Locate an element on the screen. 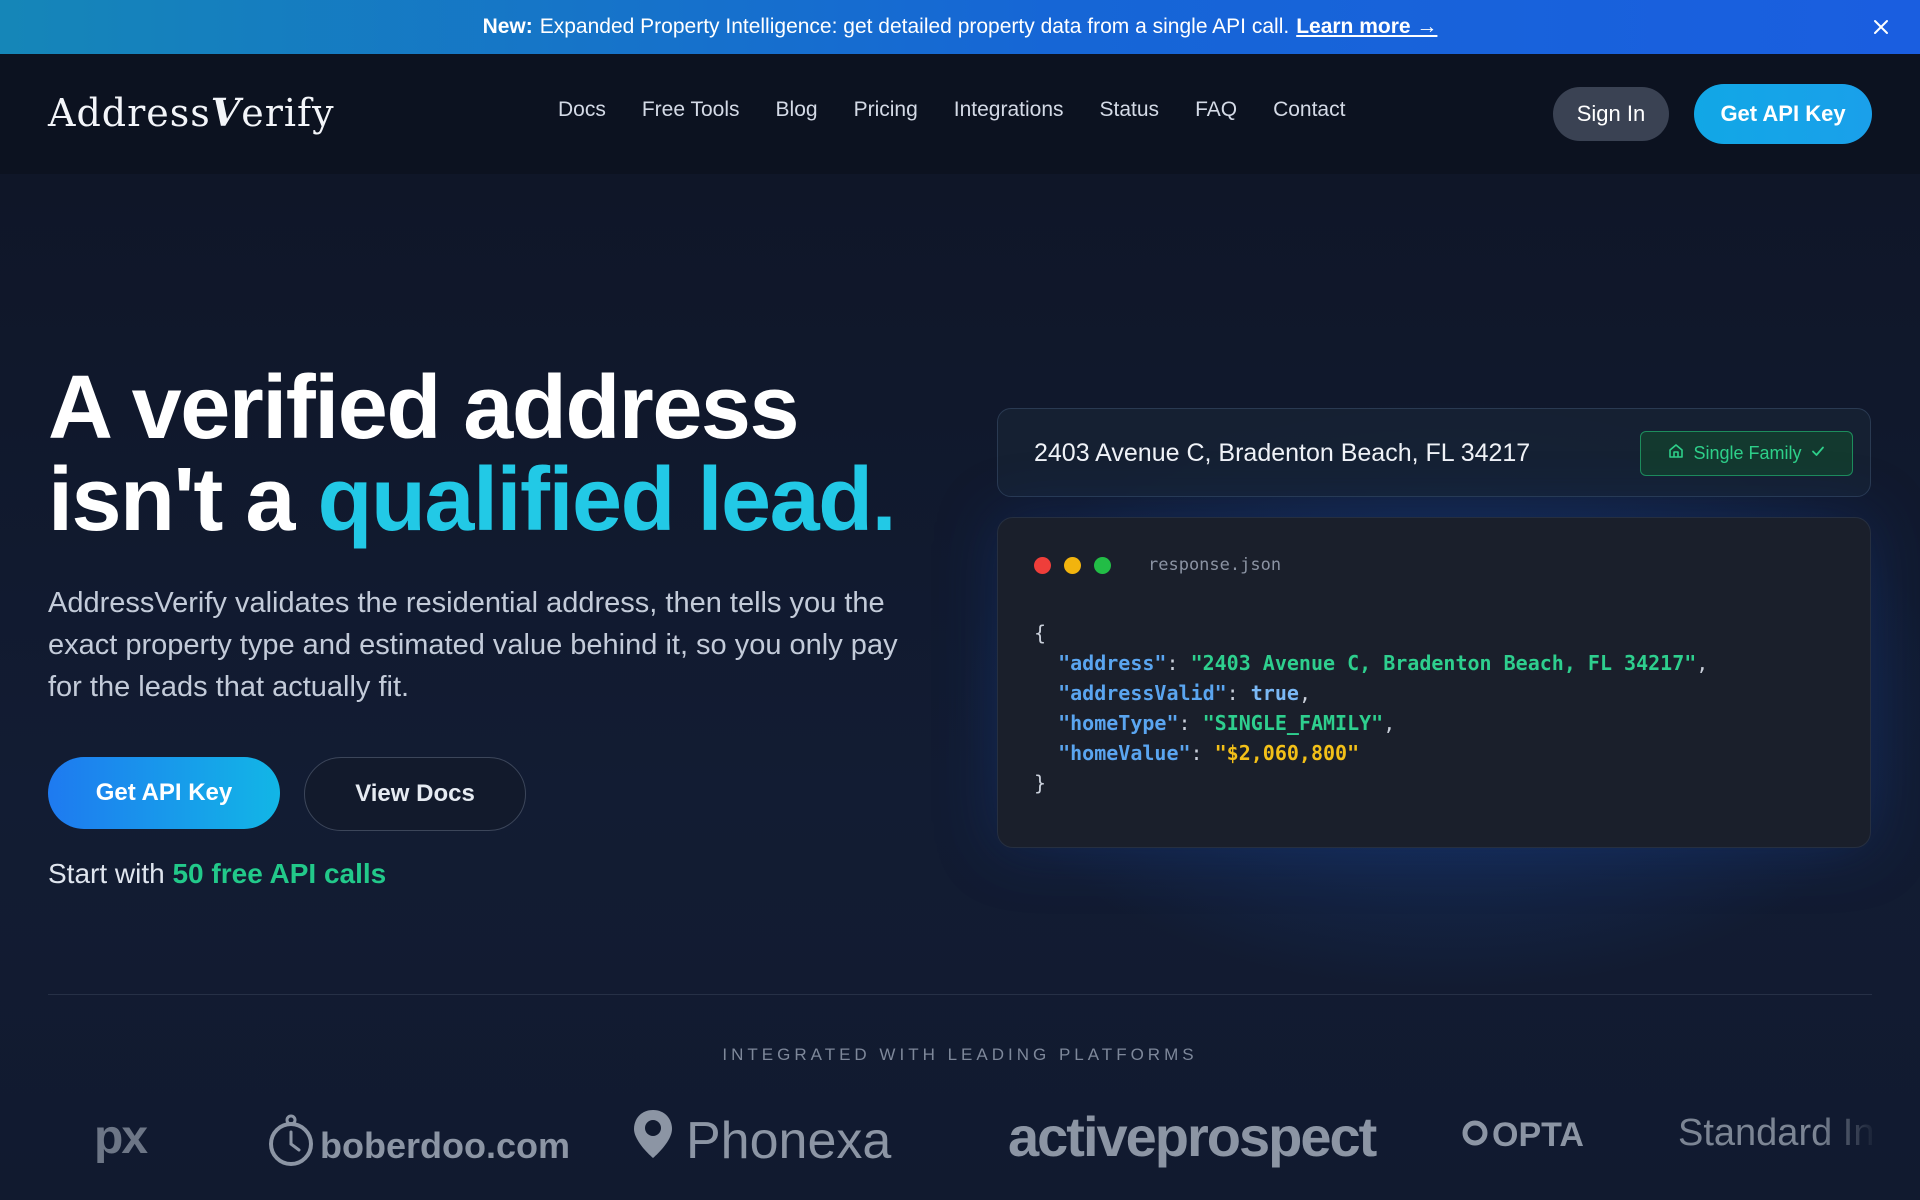  integrations-heading: INTEGRATED WITH LEADING PLATFORMS is located at coordinates (960, 1054).